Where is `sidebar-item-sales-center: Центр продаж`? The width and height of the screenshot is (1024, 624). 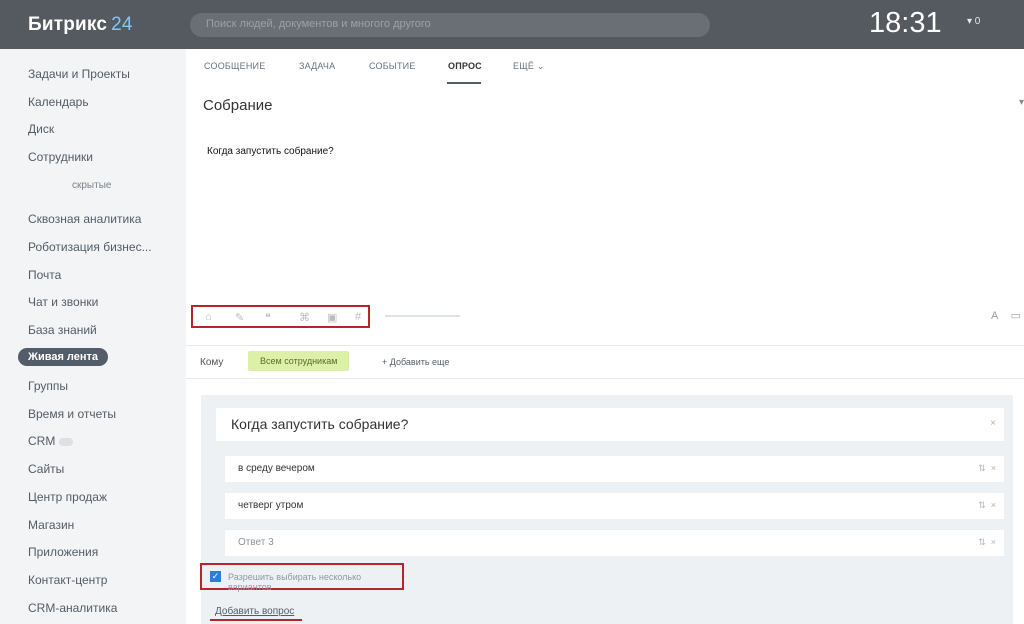 sidebar-item-sales-center: Центр продаж is located at coordinates (67, 497).